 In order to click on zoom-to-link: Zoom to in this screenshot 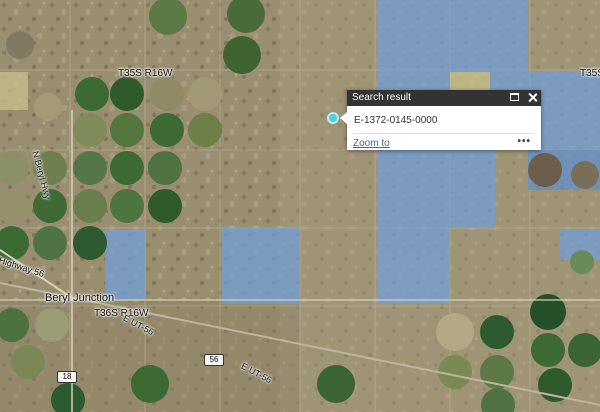, I will do `click(371, 143)`.